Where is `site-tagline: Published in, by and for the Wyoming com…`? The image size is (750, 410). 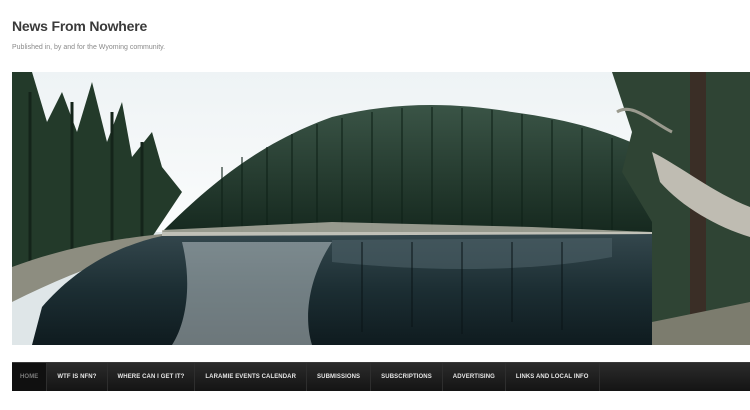 site-tagline: Published in, by and for the Wyoming com… is located at coordinates (89, 47).